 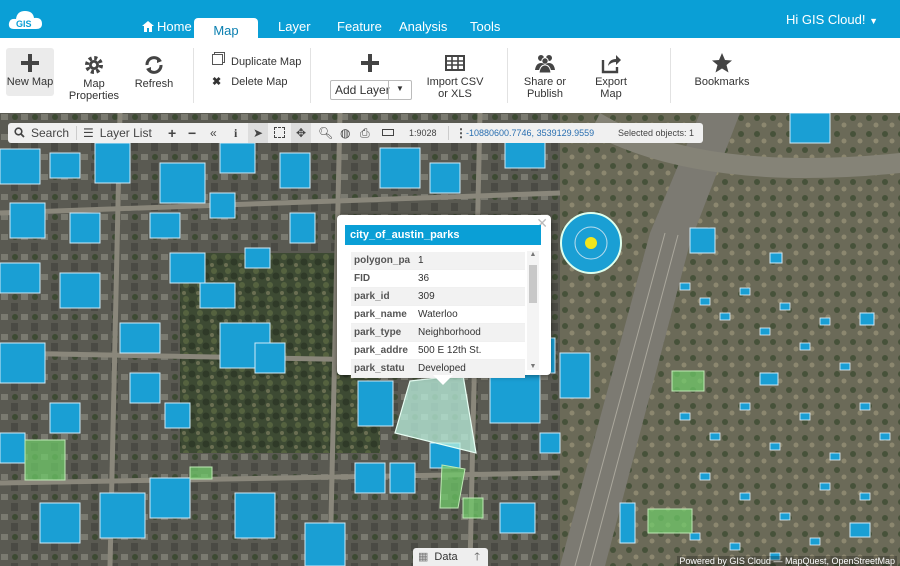 I want to click on double-chevron-left-icon: «, so click(x=213, y=133).